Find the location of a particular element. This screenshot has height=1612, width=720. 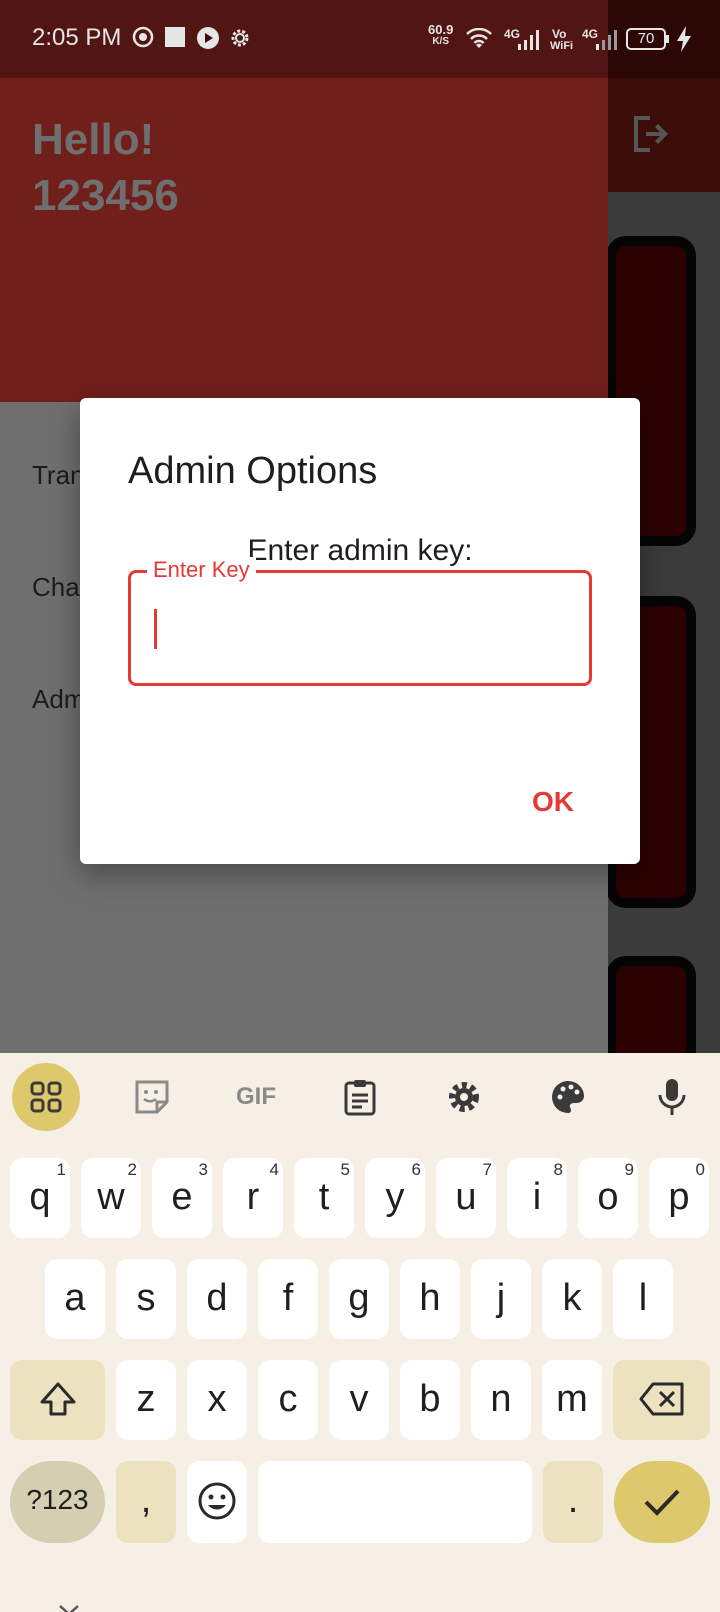

key-n: n is located at coordinates (501, 1400).